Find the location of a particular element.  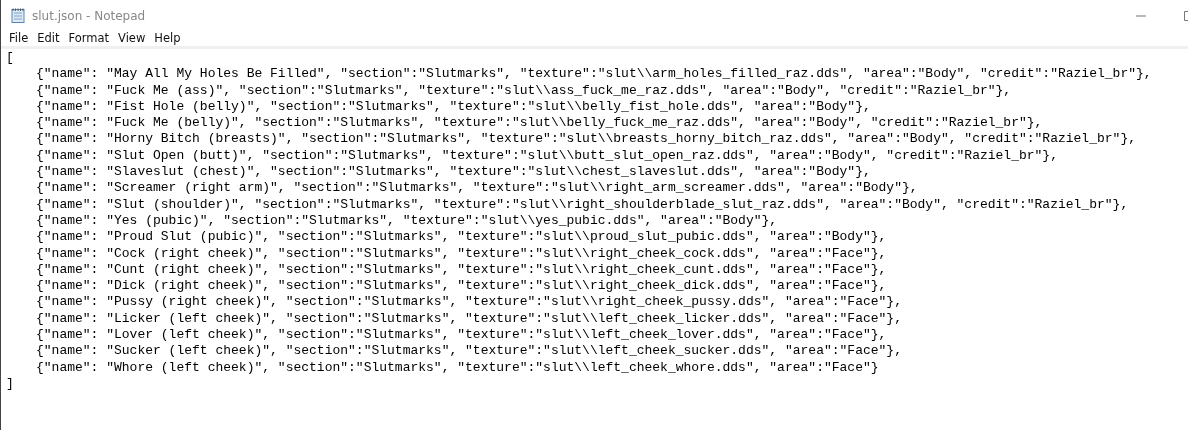

code-line: ] is located at coordinates (10, 384).